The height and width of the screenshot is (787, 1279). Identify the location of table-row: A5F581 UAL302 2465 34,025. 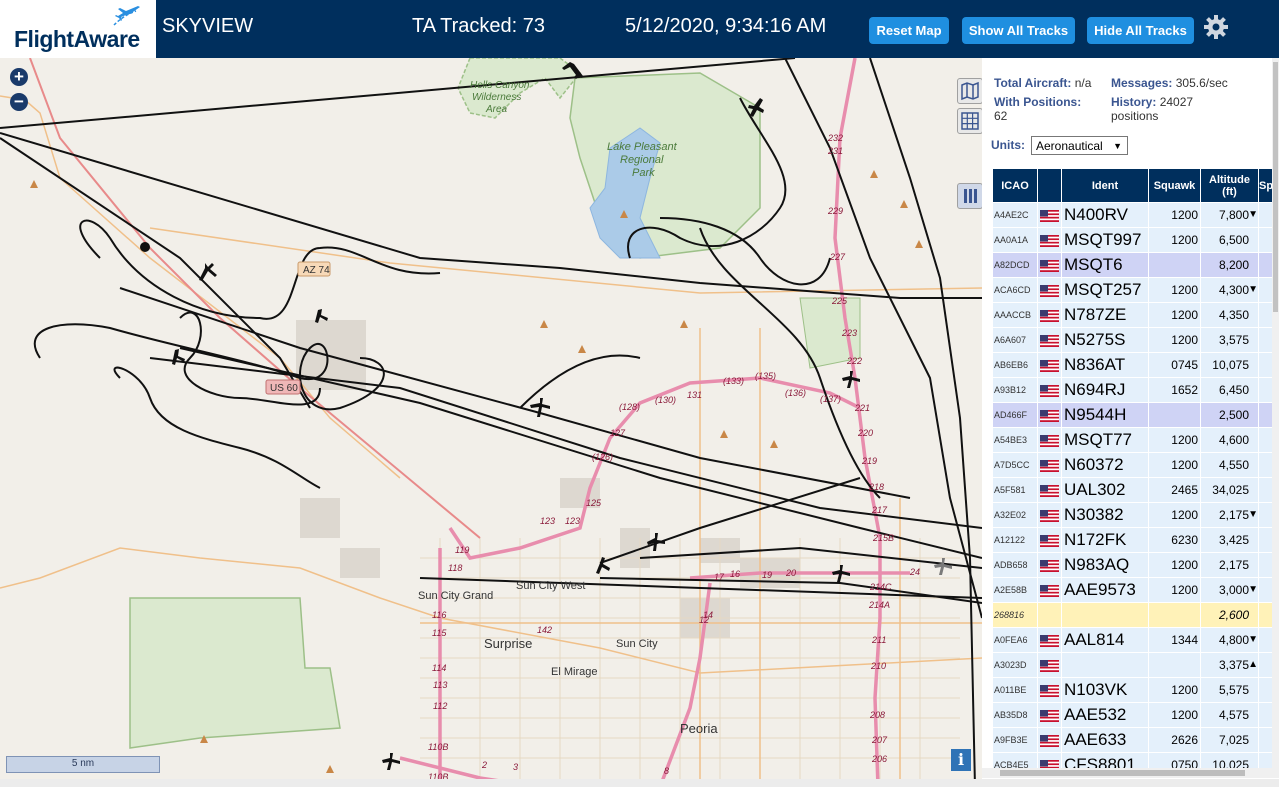
(1133, 490).